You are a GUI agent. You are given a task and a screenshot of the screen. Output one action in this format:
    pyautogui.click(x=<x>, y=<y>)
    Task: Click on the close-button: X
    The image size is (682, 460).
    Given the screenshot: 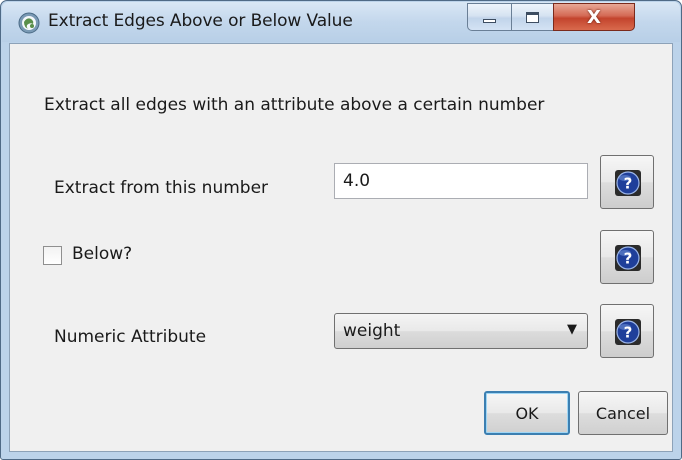 What is the action you would take?
    pyautogui.click(x=594, y=17)
    